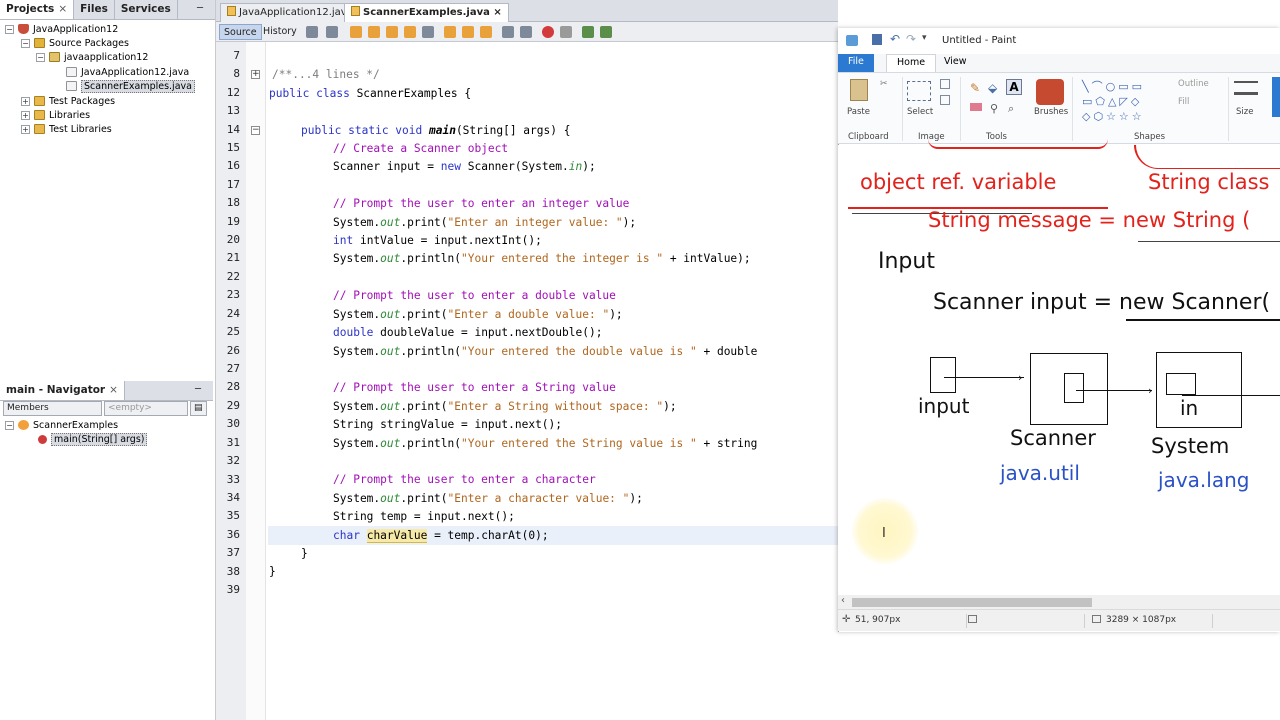 The image size is (1280, 720). I want to click on undo-icon: ↶, so click(895, 39).